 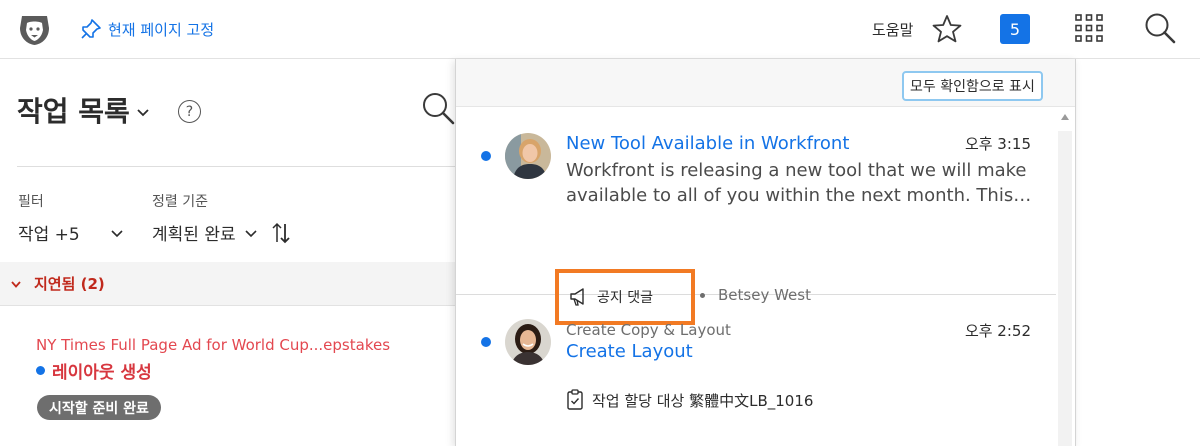 I want to click on assignment-text: 작업 할당 대상 繁體中文LB_1016, so click(x=703, y=400).